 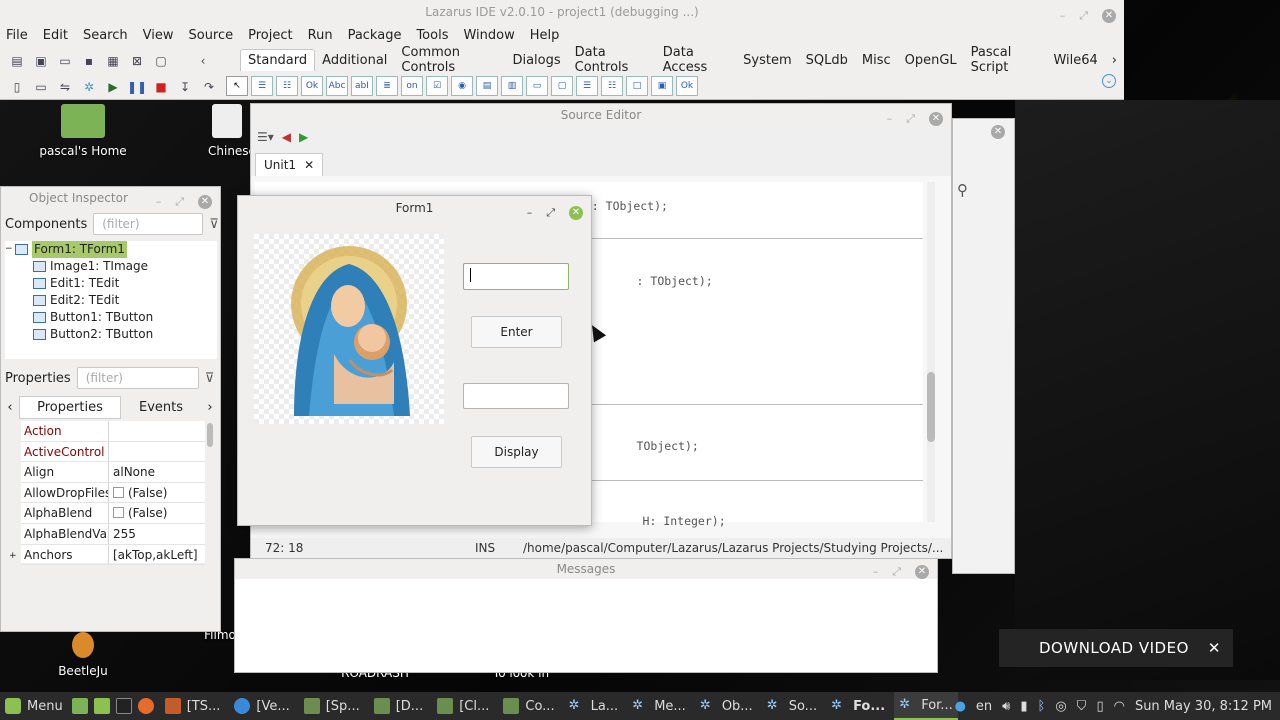 What do you see at coordinates (137, 87) in the screenshot?
I see `pause-icon: ❚❚` at bounding box center [137, 87].